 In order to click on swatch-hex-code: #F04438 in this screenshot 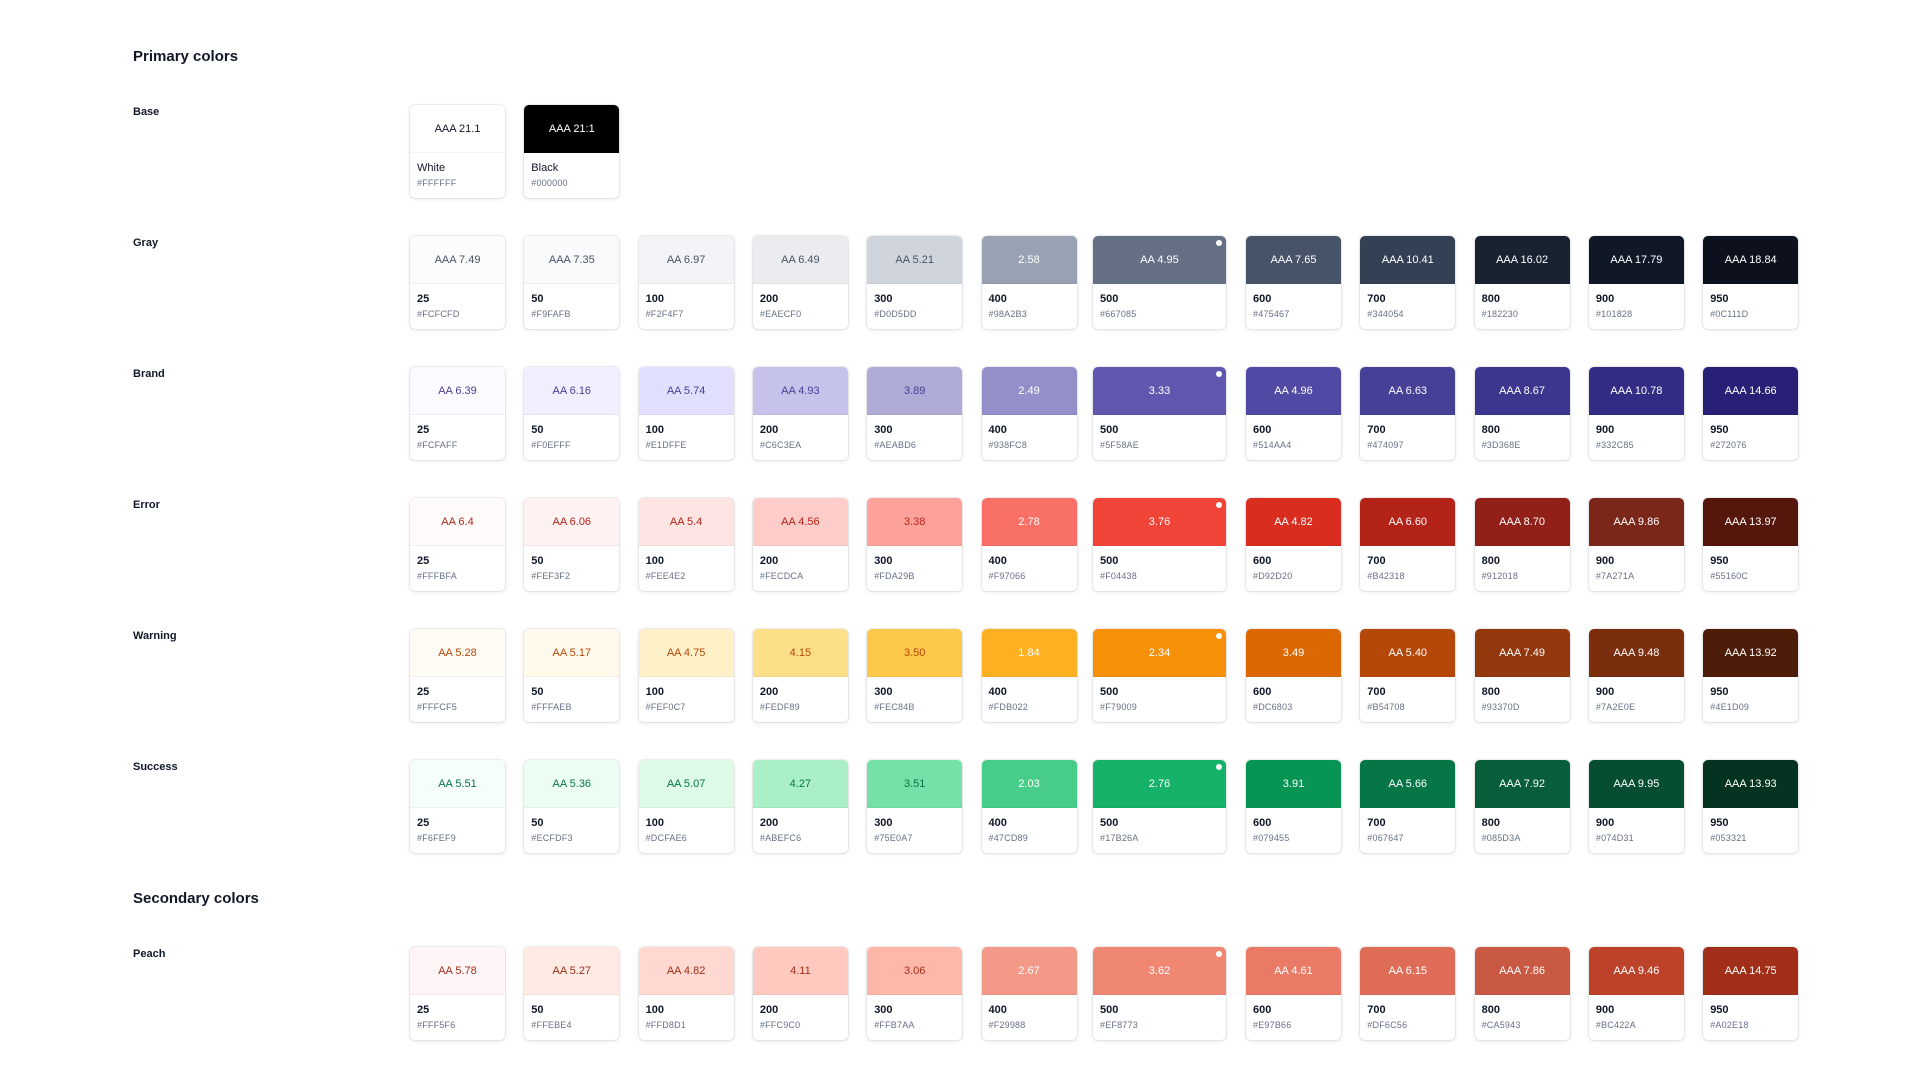, I will do `click(1163, 576)`.